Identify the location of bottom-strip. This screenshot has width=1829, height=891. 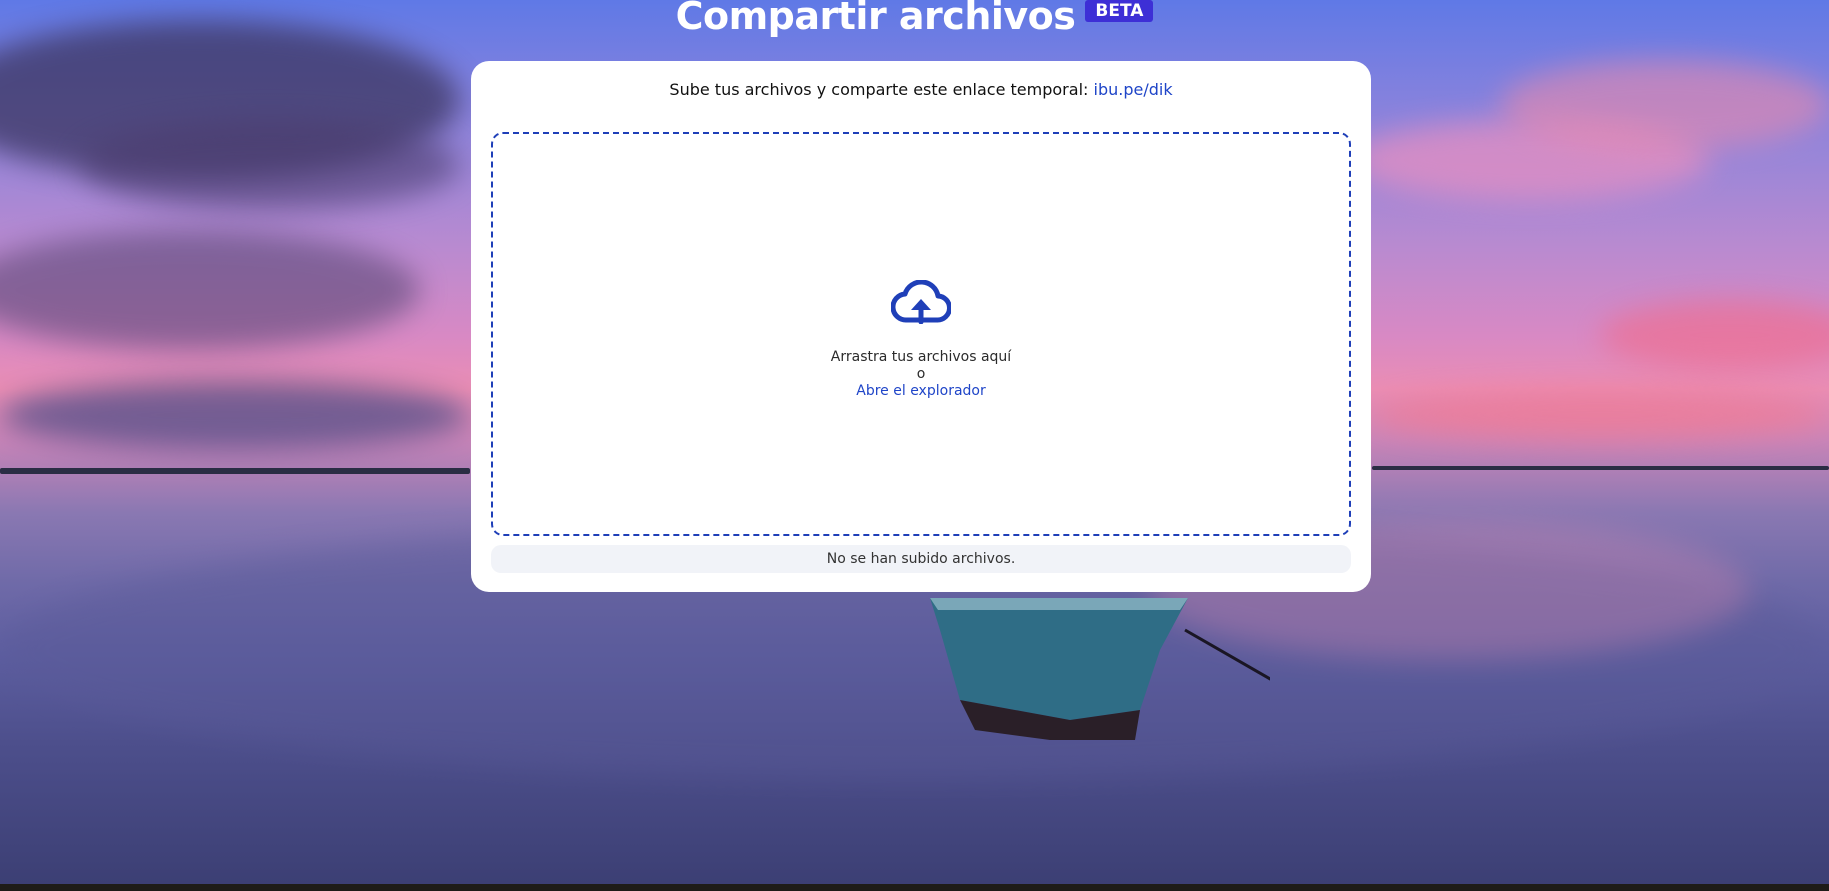
(914, 887).